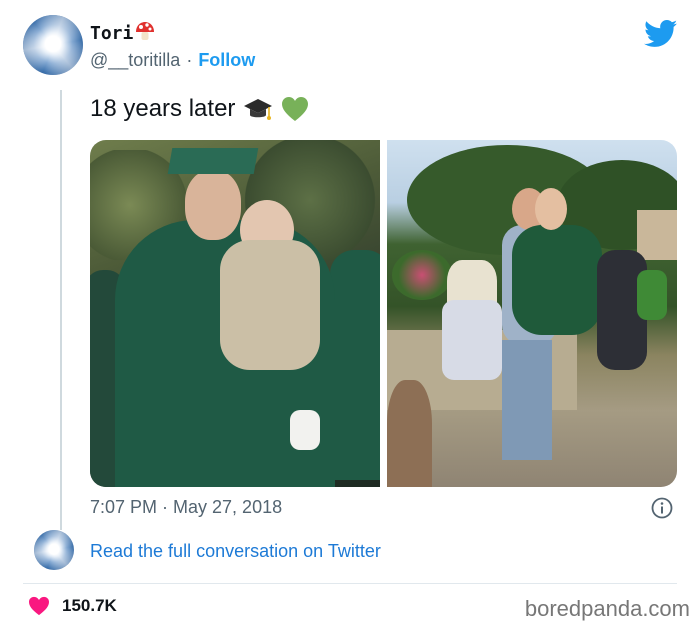 This screenshot has height=636, width=700. Describe the element at coordinates (350, 583) in the screenshot. I see `divider` at that location.